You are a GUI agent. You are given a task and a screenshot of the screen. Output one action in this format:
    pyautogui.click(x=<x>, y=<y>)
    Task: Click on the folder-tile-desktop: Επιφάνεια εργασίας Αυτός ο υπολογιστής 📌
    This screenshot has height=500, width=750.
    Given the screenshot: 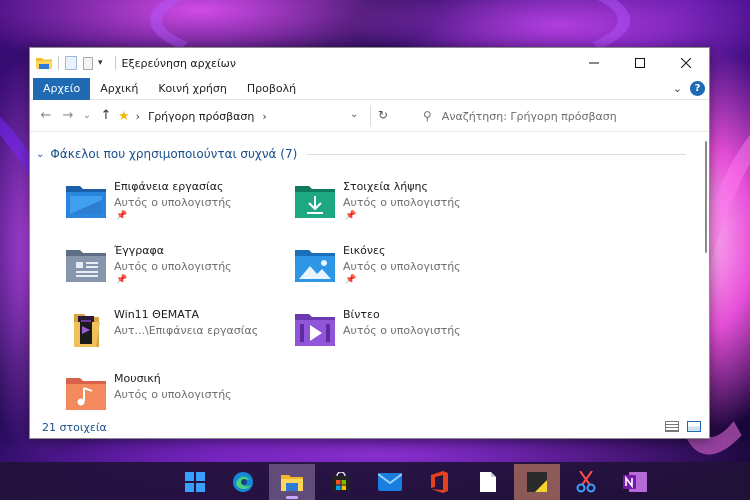 What is the action you would take?
    pyautogui.click(x=174, y=208)
    